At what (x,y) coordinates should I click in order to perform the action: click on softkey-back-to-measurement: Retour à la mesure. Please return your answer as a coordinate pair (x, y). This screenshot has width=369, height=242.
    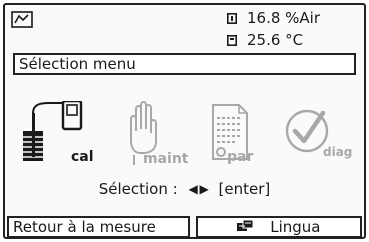
    Looking at the image, I should click on (98, 227).